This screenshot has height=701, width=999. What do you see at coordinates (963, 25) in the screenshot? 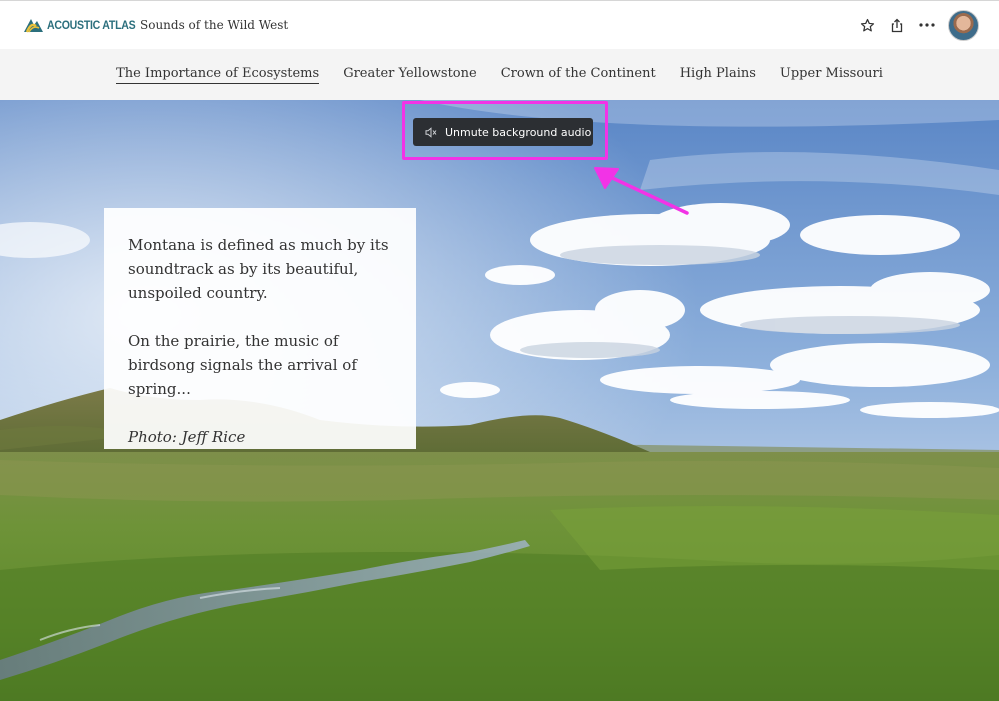
I see `user-avatar` at bounding box center [963, 25].